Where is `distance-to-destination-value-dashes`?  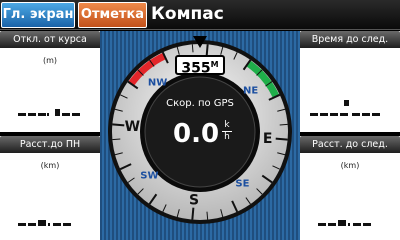 distance-to-destination-value-dashes is located at coordinates (44, 223).